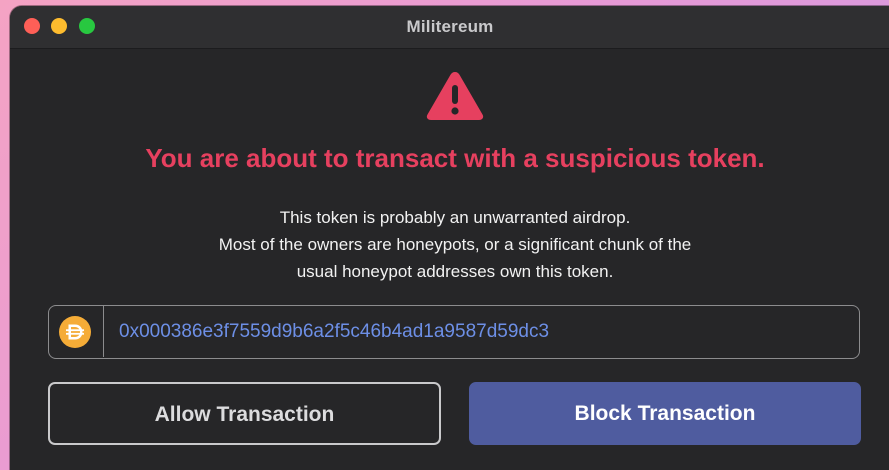 The width and height of the screenshot is (889, 470). What do you see at coordinates (665, 413) in the screenshot?
I see `block-transaction-button: Block Transaction` at bounding box center [665, 413].